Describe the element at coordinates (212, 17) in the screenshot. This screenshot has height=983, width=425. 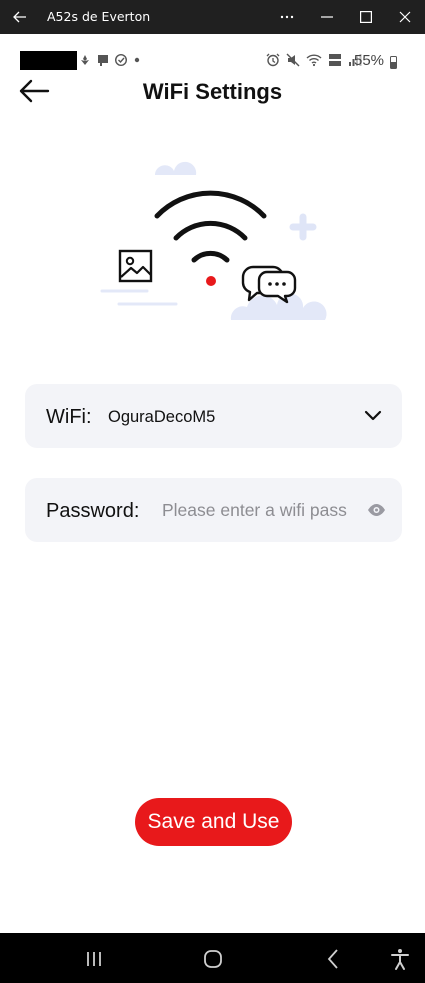
I see `window-titlebar: A52s de Everton` at that location.